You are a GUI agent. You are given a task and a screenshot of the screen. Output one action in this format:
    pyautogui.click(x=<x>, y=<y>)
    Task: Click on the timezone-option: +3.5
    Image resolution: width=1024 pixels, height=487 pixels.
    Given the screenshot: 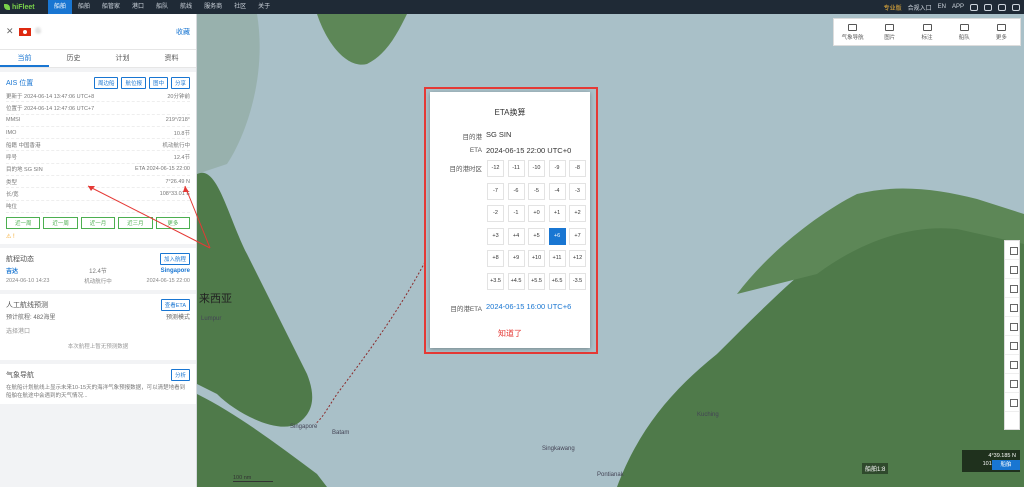 What is the action you would take?
    pyautogui.click(x=495, y=281)
    